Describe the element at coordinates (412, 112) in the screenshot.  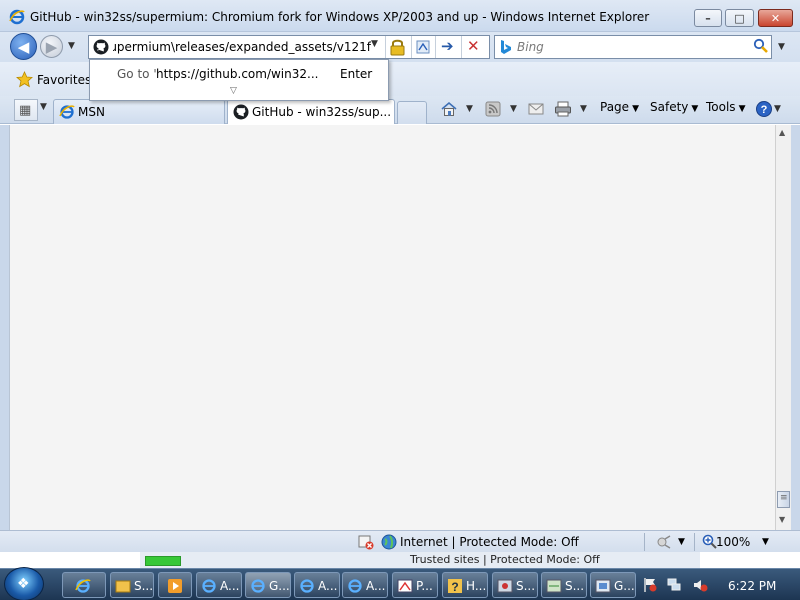
I see `new-tab-button` at that location.